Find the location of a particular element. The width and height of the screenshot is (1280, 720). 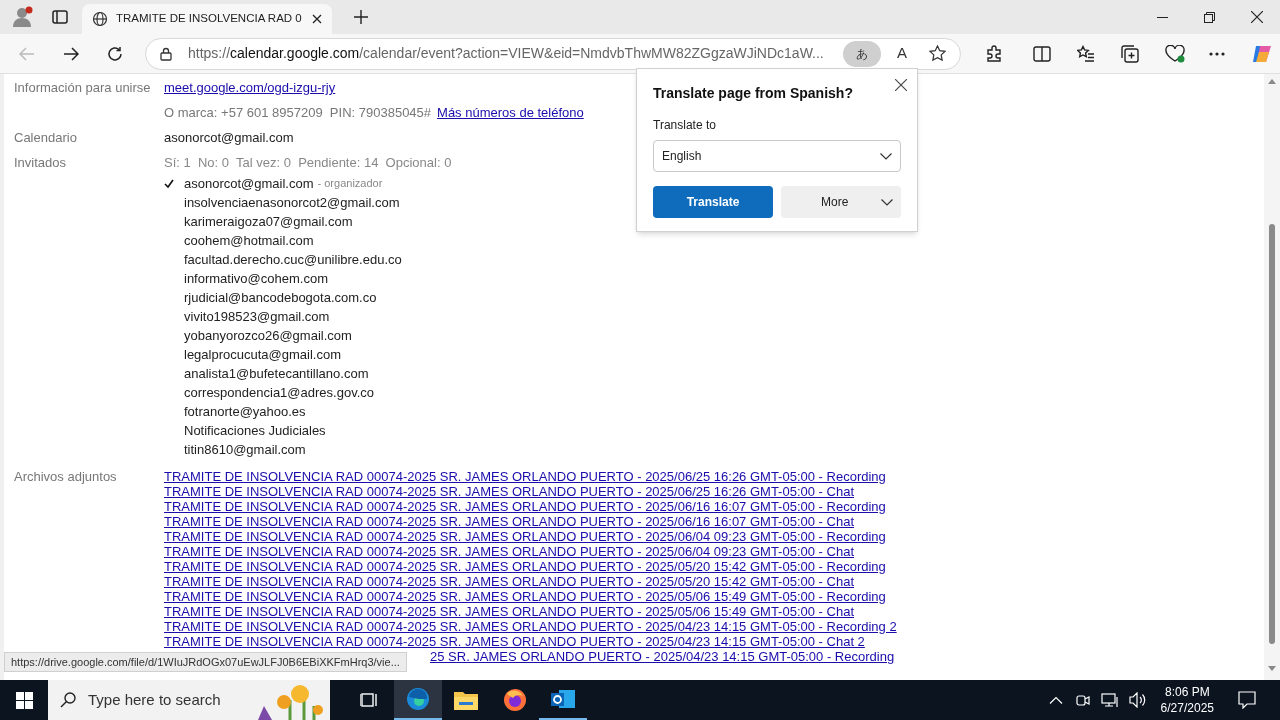

favorite-star-icon is located at coordinates (937, 53).